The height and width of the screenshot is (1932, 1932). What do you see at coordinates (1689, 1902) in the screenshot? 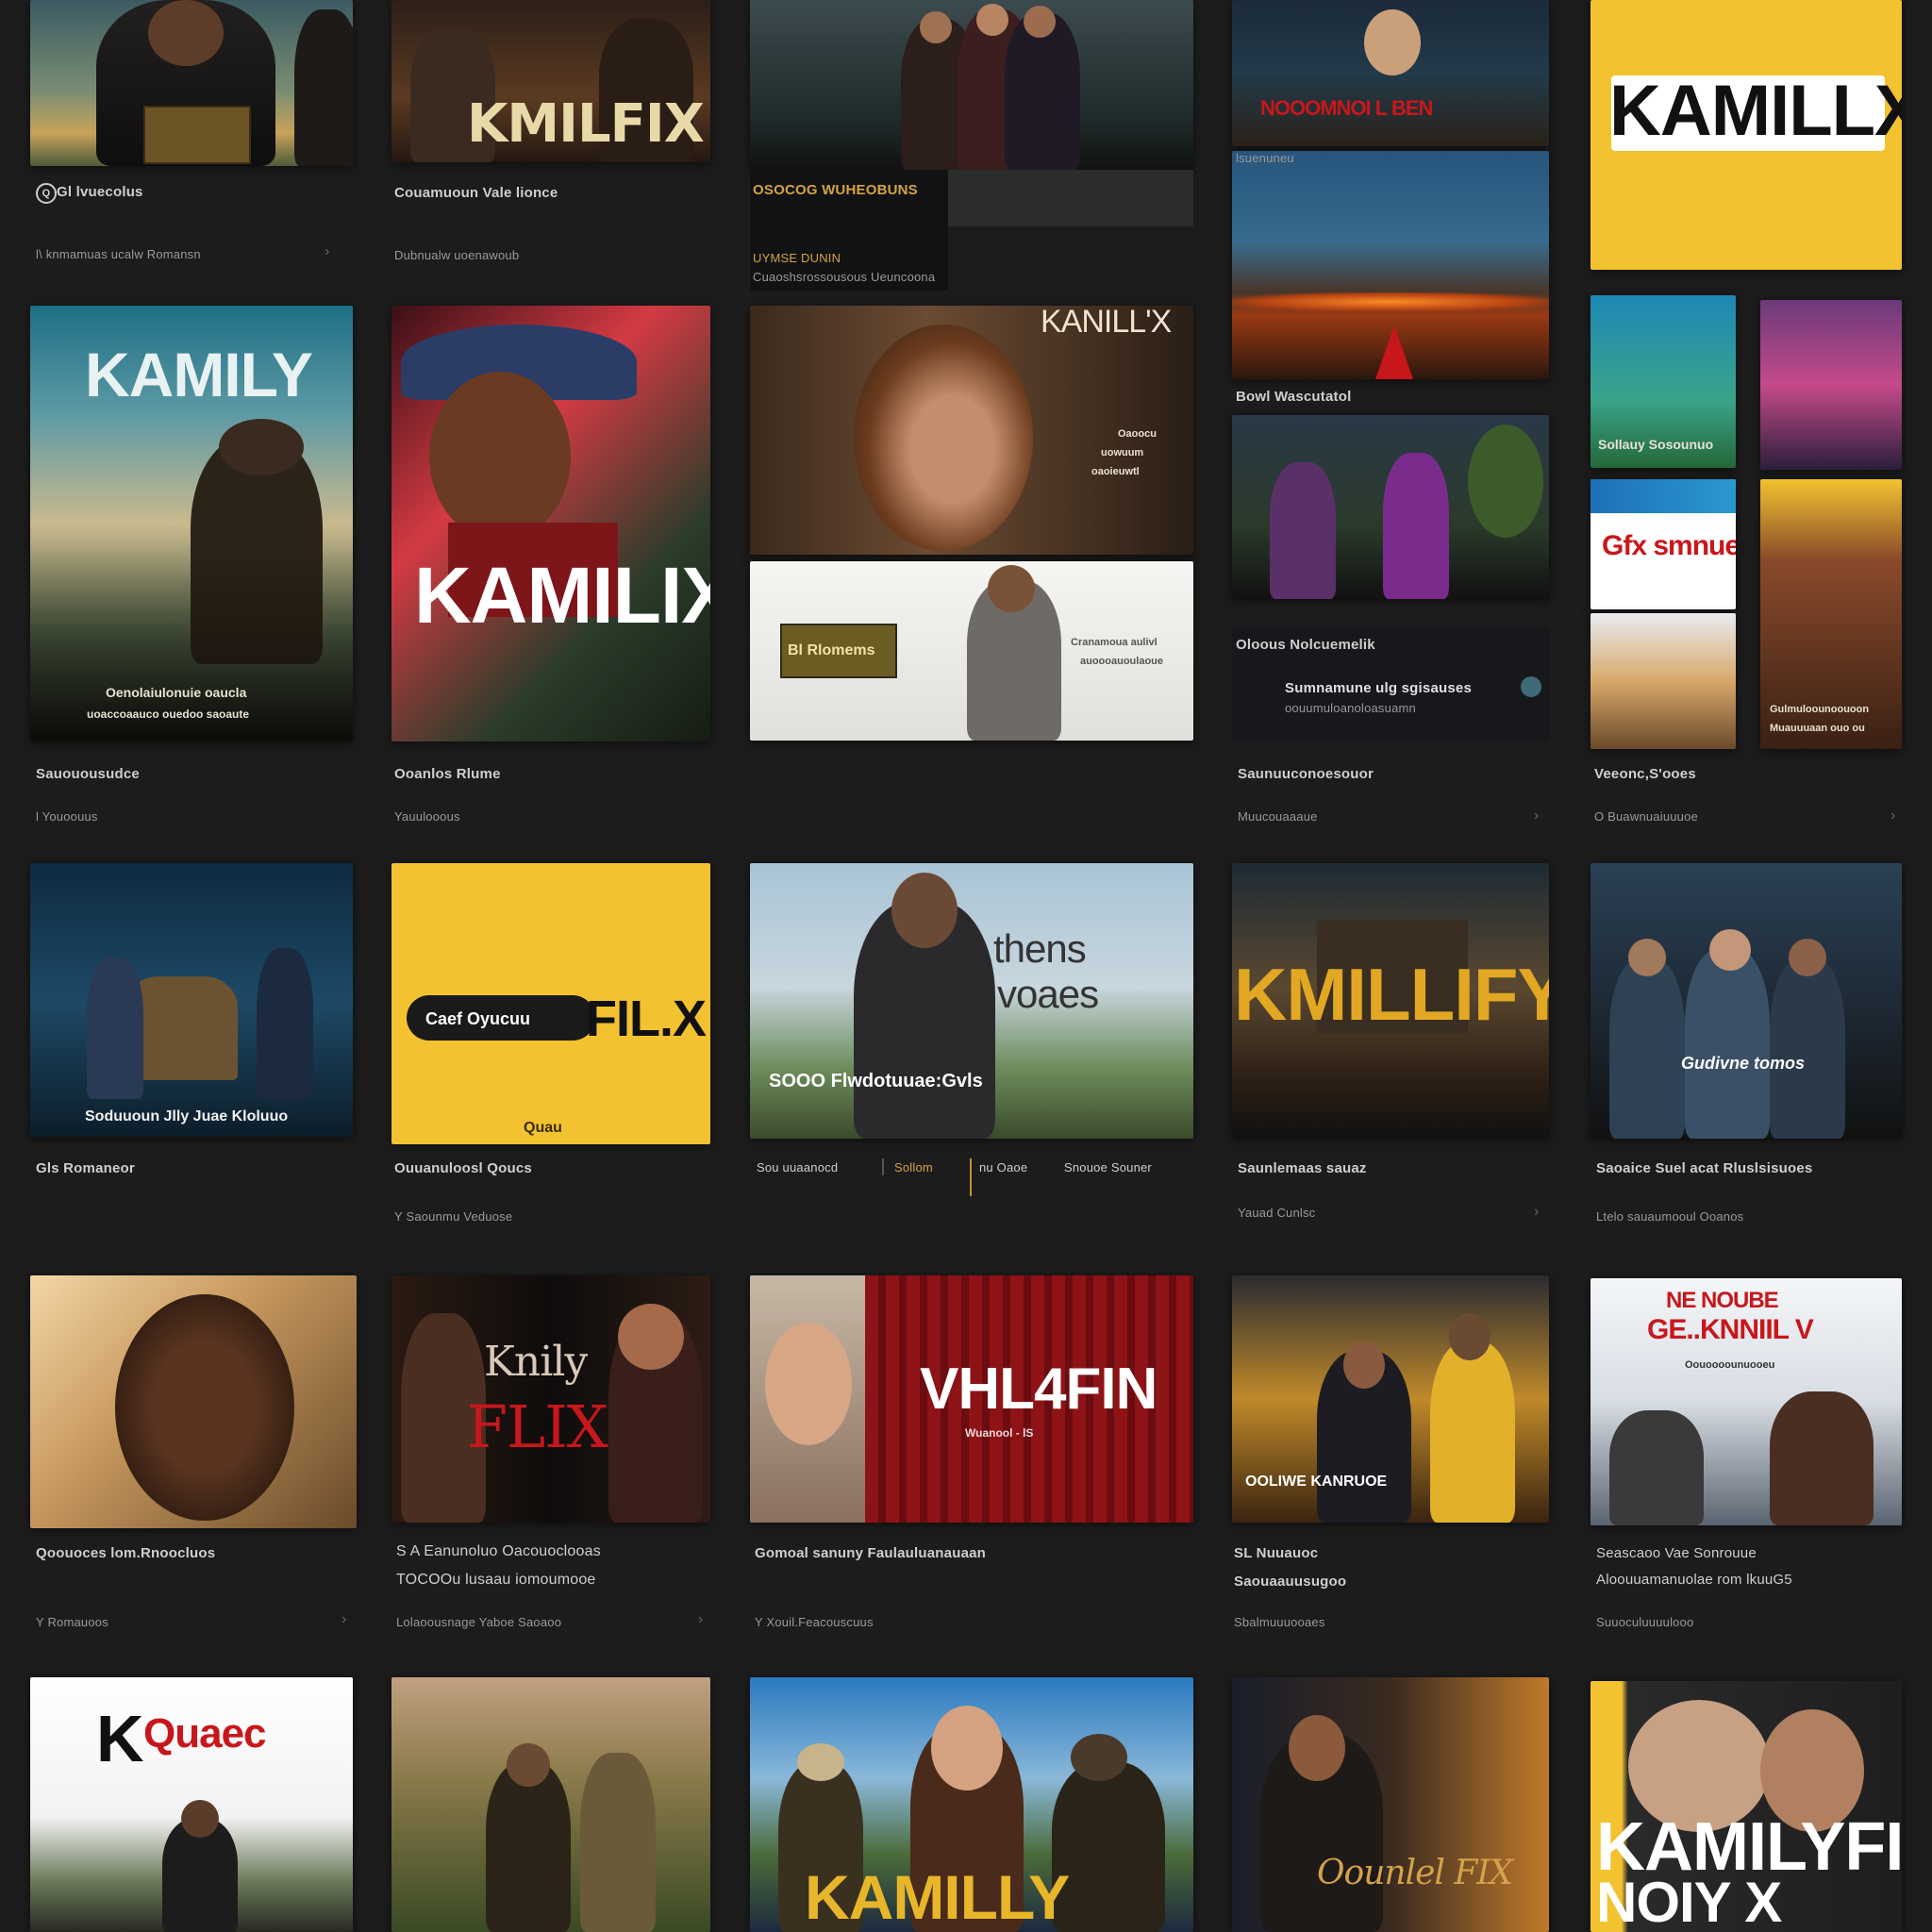
I see `poster-title2-r5c5: NOIY X` at bounding box center [1689, 1902].